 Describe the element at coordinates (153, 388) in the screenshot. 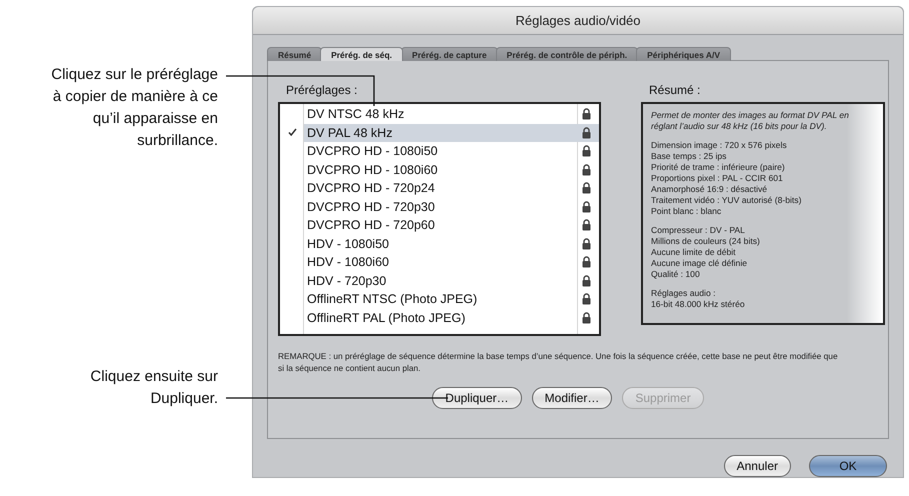

I see `callout-text: Cliquez ensuite sur Dupliquer.` at that location.